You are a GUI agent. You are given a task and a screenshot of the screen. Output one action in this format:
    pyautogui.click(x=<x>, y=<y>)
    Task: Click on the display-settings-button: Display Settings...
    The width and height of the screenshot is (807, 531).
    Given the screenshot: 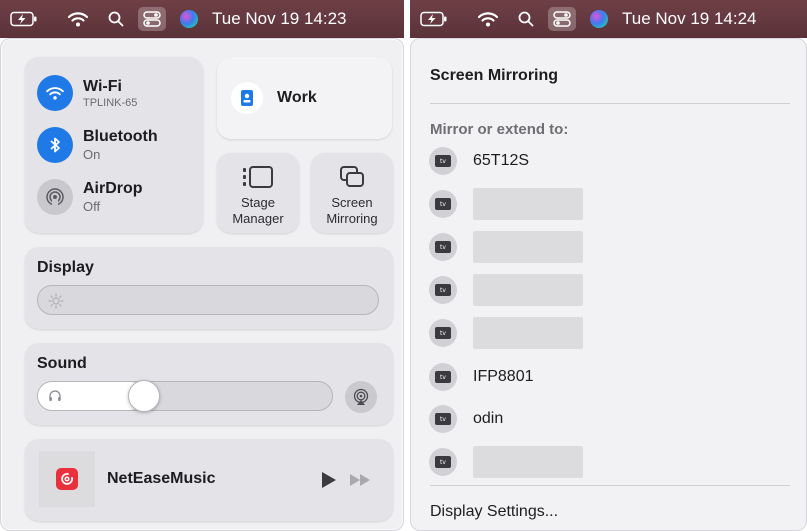 What is the action you would take?
    pyautogui.click(x=494, y=512)
    